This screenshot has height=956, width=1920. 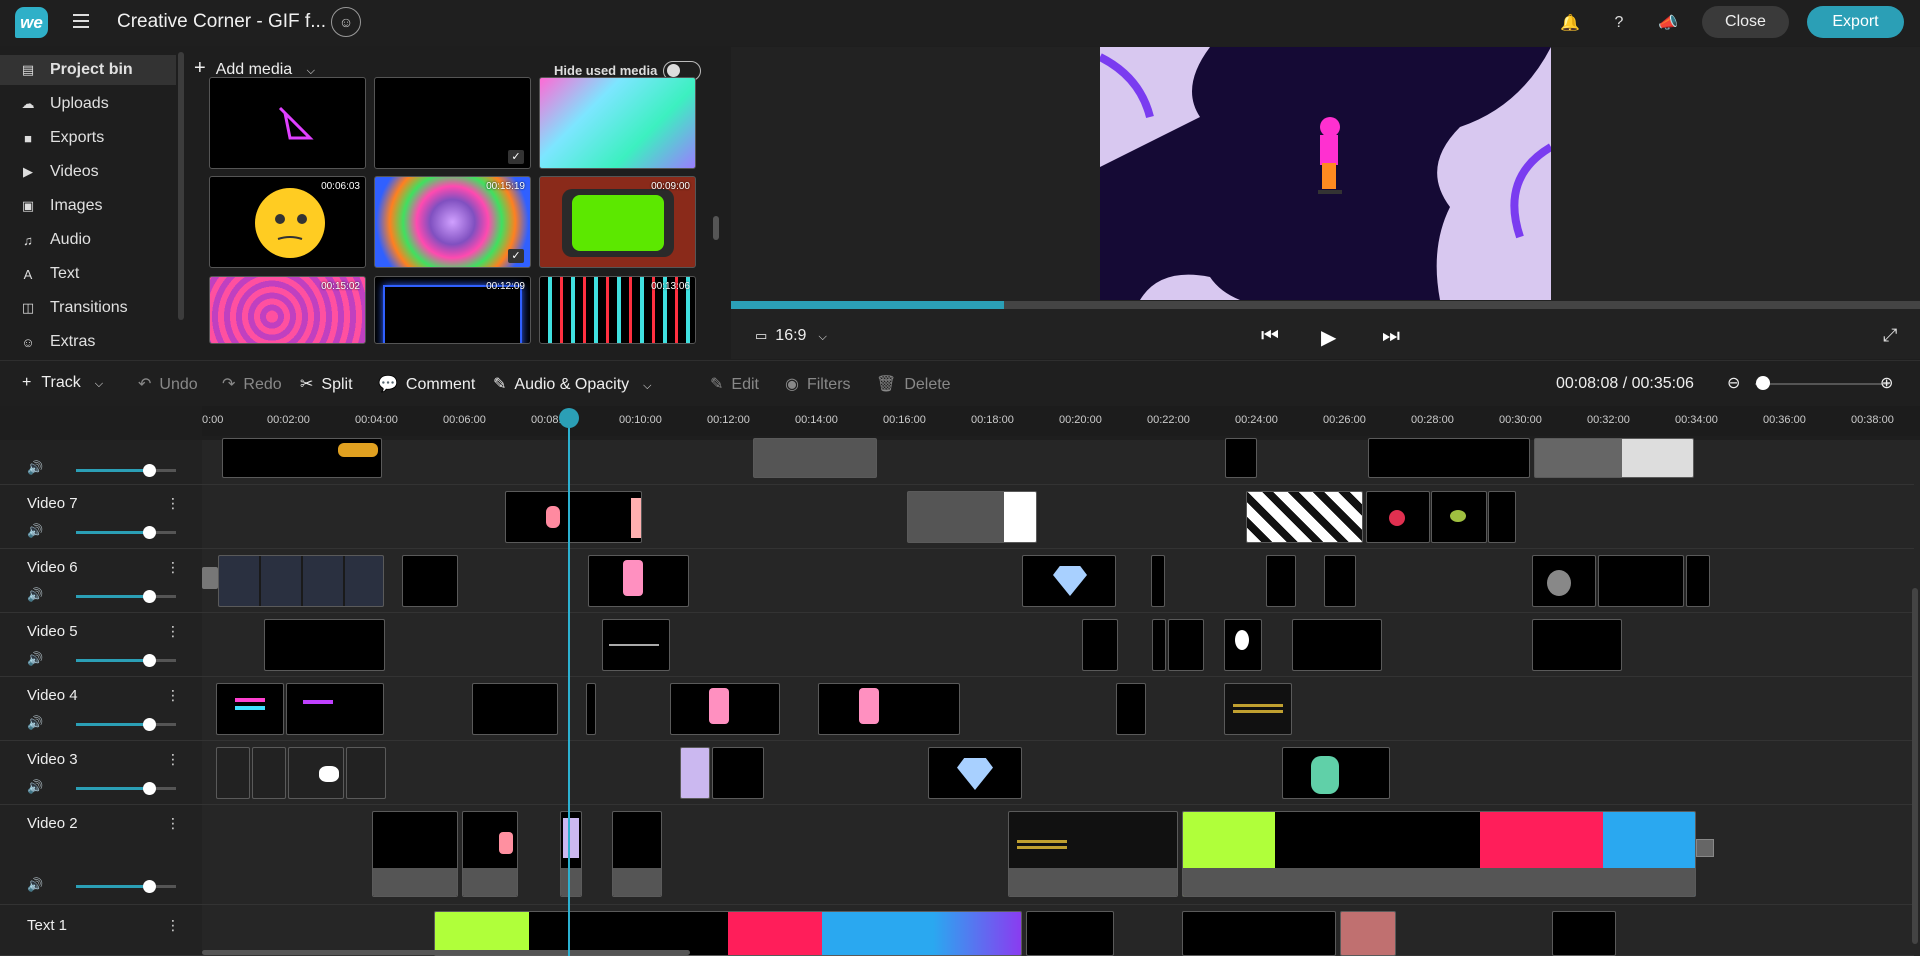 I want to click on skip-forward-icon: ⏭, so click(x=1391, y=336).